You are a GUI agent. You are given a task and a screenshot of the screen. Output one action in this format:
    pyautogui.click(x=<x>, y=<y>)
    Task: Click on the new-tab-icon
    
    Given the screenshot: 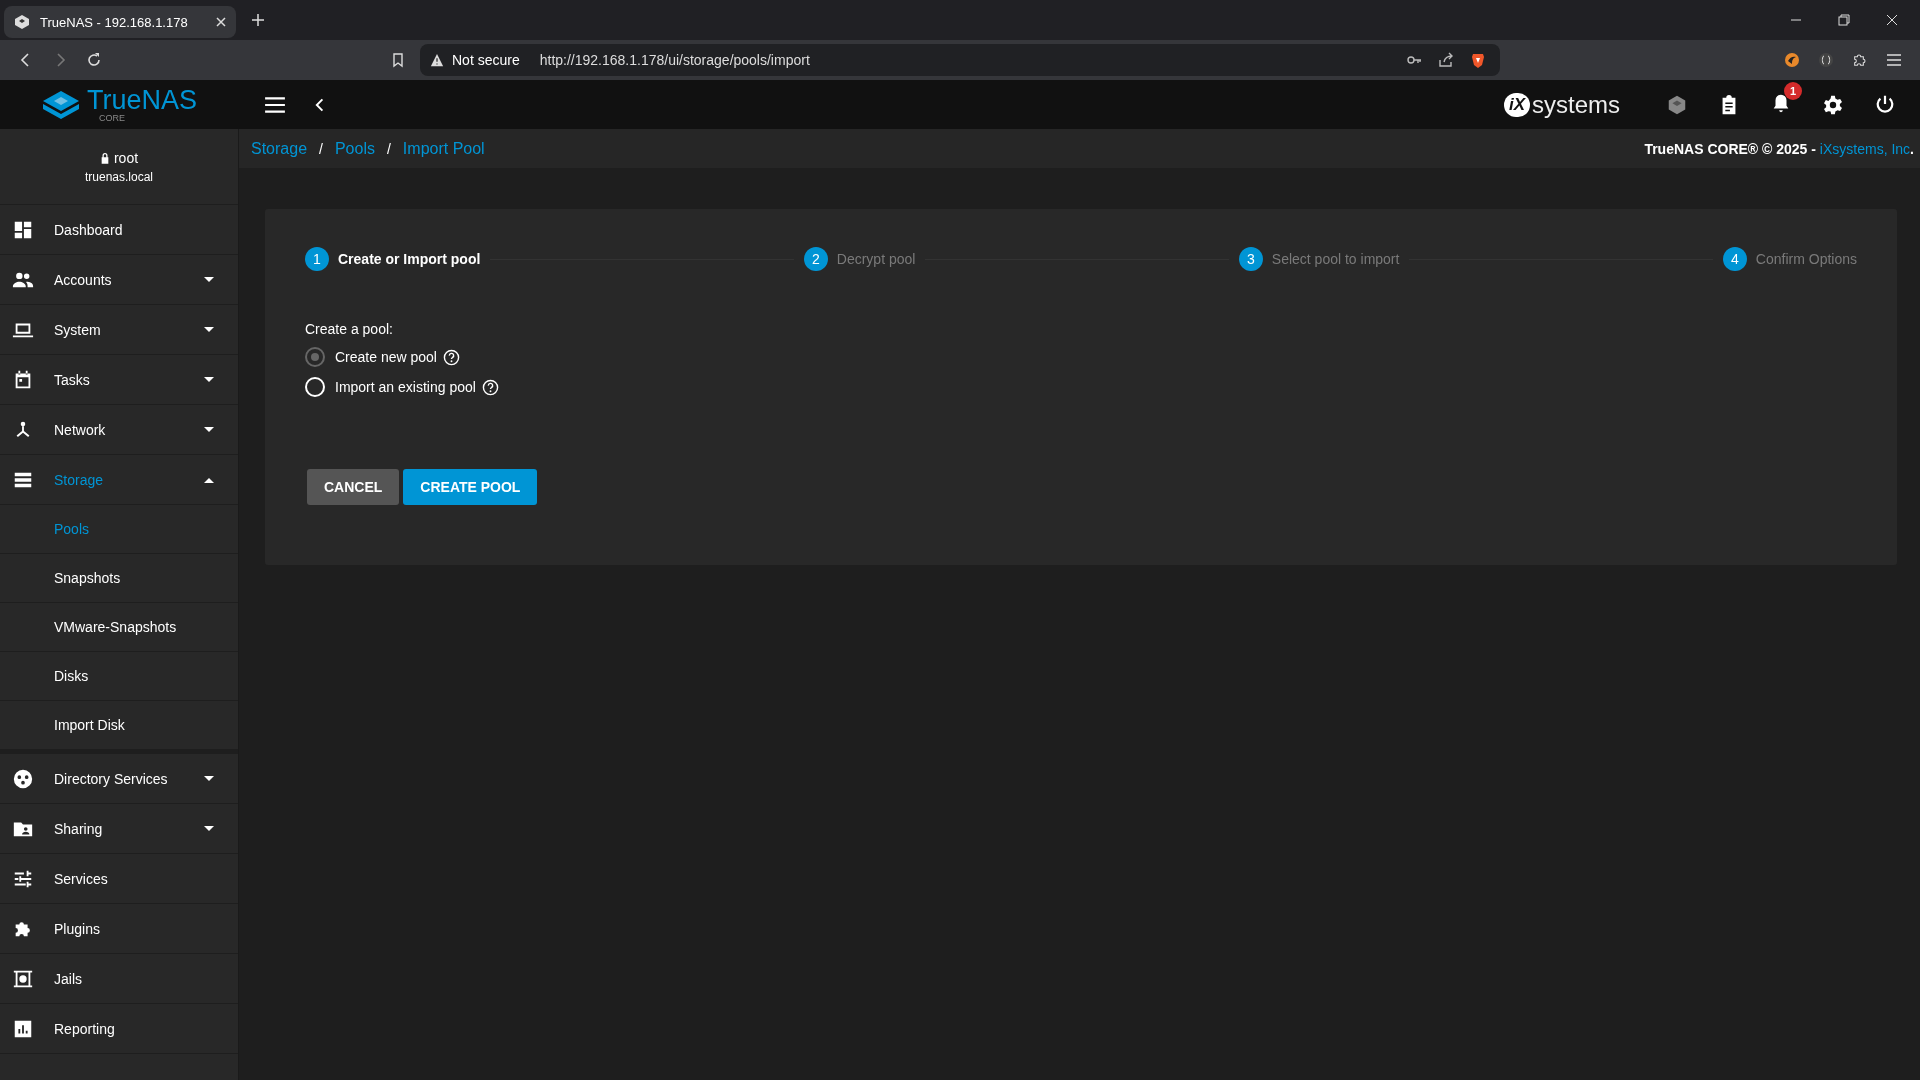 What is the action you would take?
    pyautogui.click(x=258, y=20)
    